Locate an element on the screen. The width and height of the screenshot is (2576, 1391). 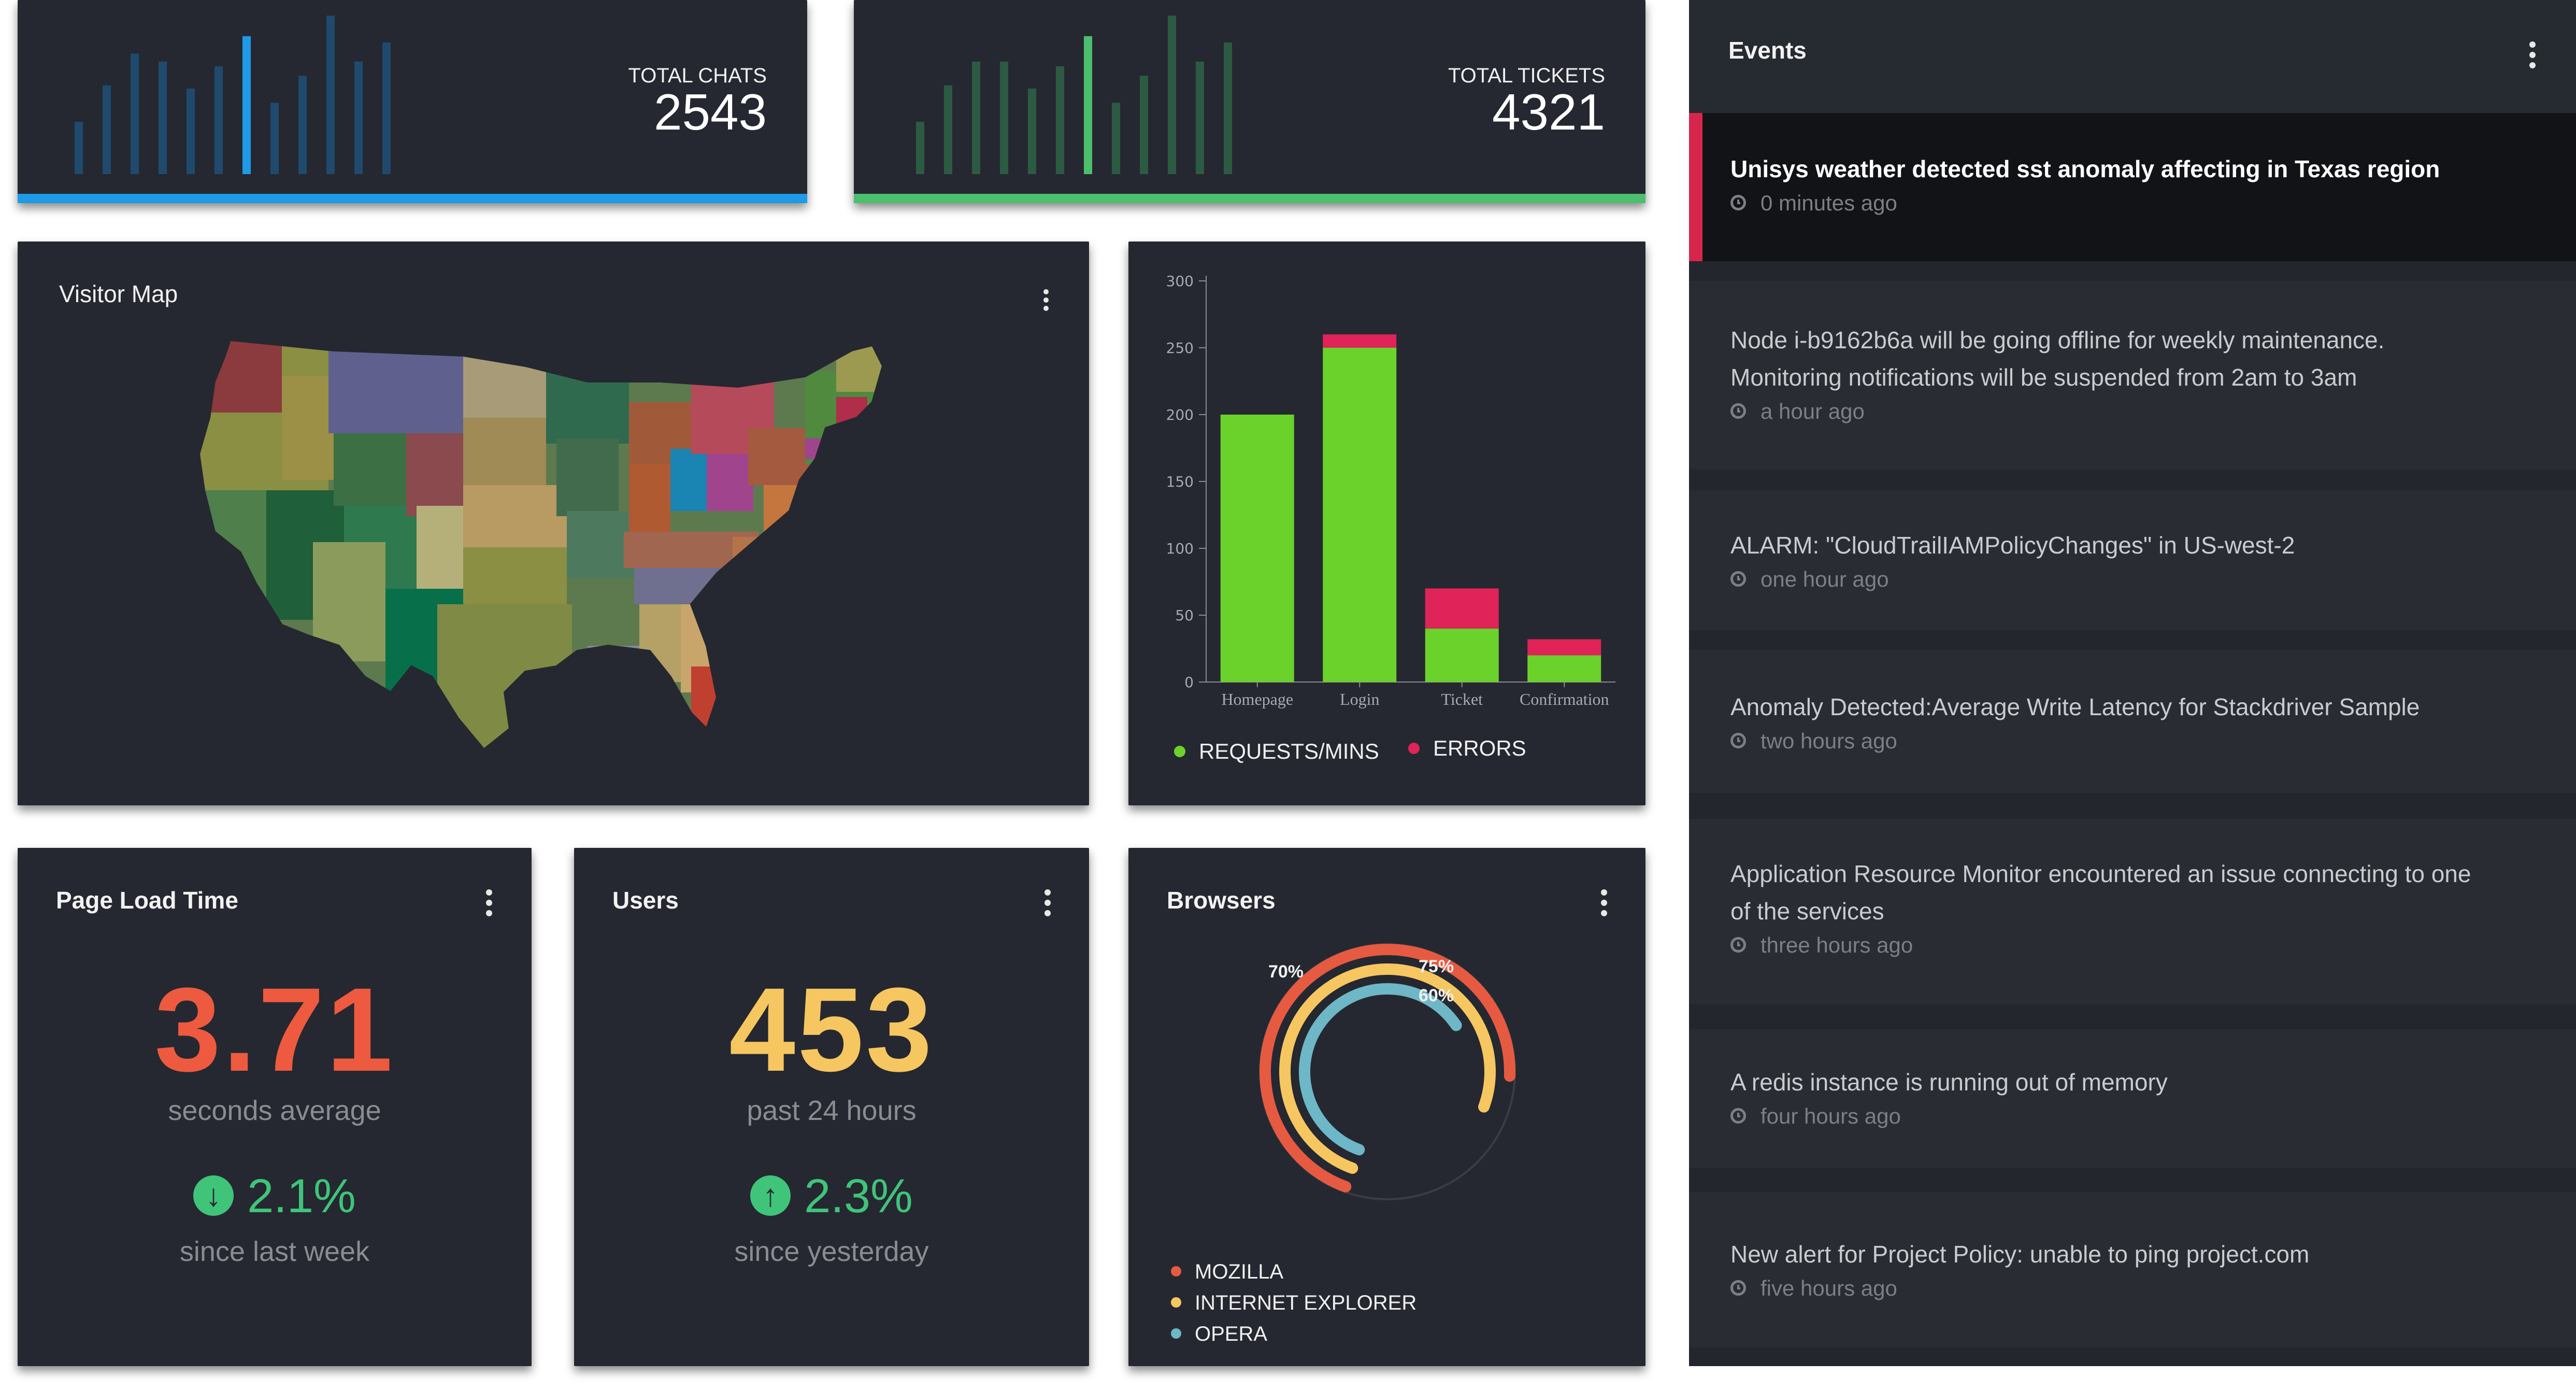
legend-requests: REQUESTS/MINS is located at coordinates (1277, 751).